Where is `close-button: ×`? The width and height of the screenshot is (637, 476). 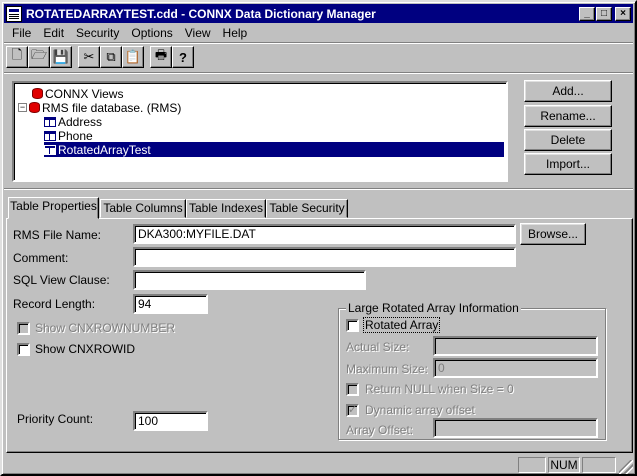 close-button: × is located at coordinates (623, 13).